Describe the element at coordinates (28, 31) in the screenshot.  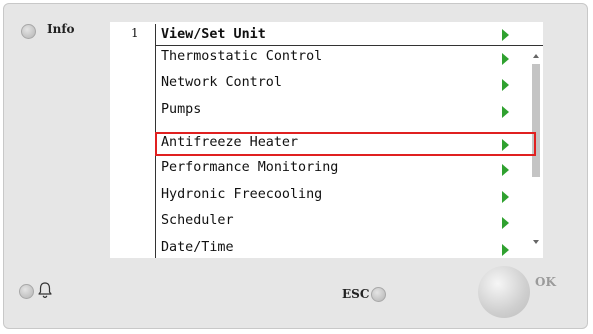
I see `info-led` at that location.